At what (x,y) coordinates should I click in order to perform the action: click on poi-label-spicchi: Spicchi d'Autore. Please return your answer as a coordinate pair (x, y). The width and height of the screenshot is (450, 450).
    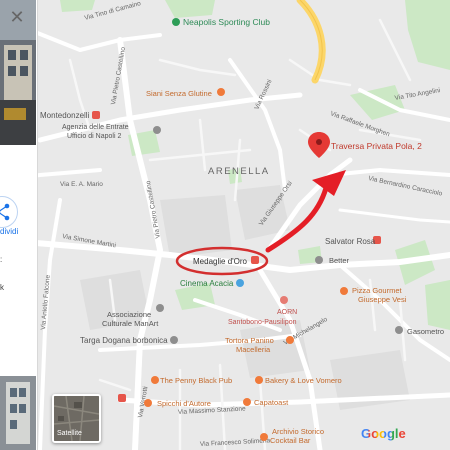
    Looking at the image, I should click on (184, 403).